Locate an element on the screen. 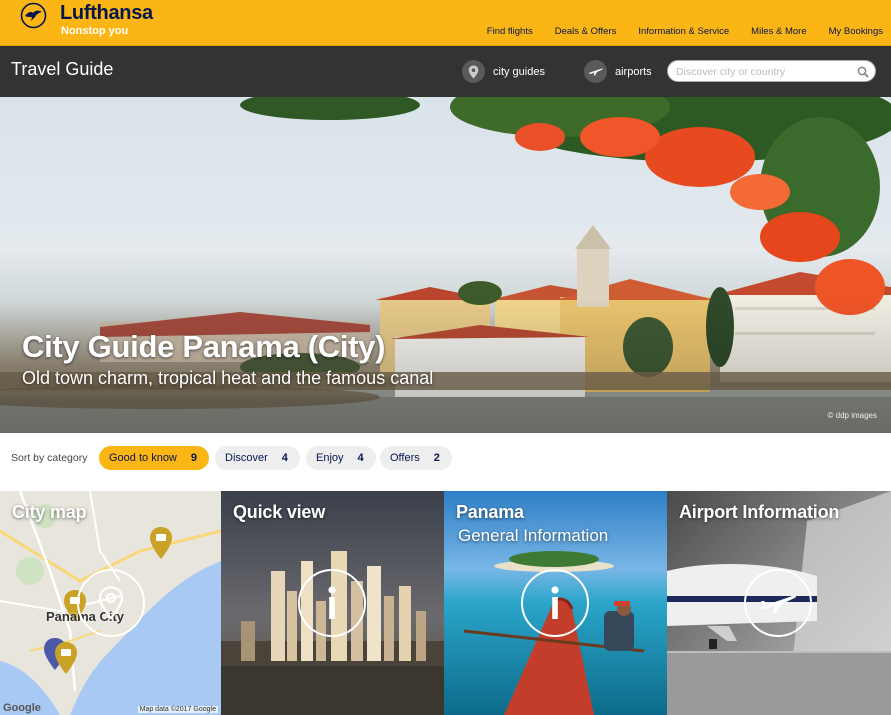 The image size is (891, 715). travel-guide-header: Travel Guide city guides airports is located at coordinates (445, 71).